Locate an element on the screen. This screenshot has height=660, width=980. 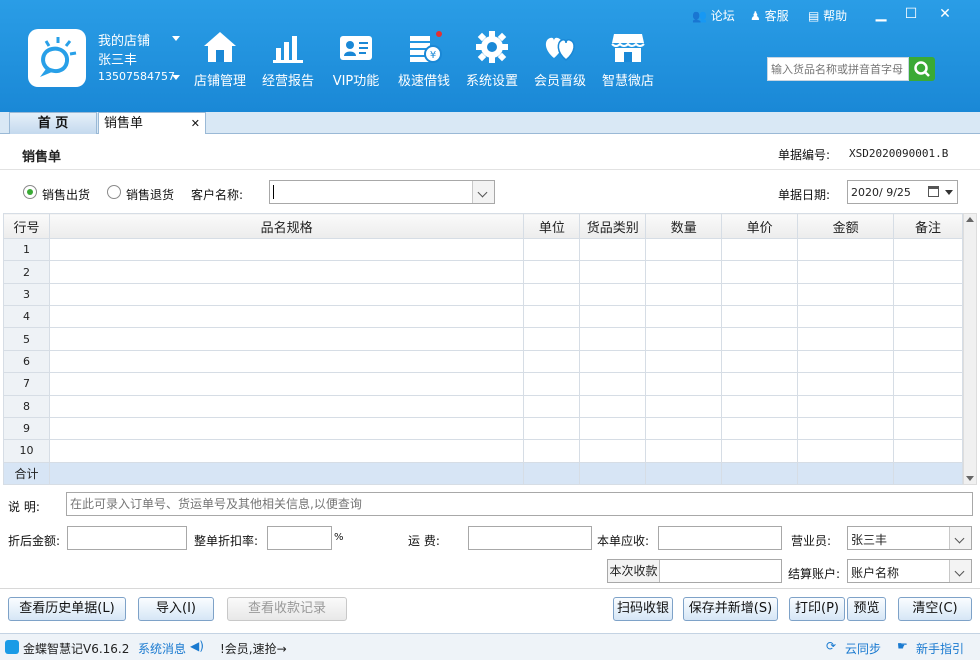
shop-name: 我的店铺 is located at coordinates (124, 39).